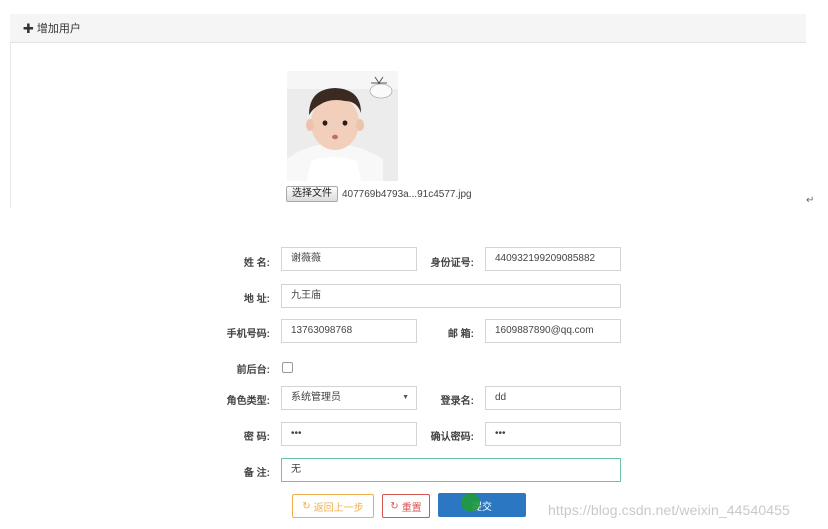 Image resolution: width=828 pixels, height=529 pixels. Describe the element at coordinates (482, 505) in the screenshot. I see `submit-button: 提交` at that location.